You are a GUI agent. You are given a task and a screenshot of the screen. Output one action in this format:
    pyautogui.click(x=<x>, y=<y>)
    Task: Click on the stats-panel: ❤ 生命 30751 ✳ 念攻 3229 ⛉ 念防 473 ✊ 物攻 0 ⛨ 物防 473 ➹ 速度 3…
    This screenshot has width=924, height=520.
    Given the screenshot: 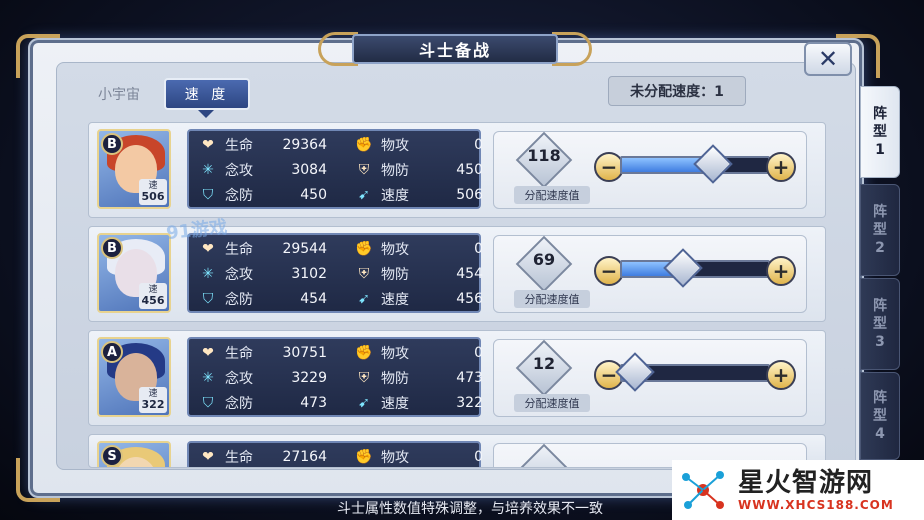 What is the action you would take?
    pyautogui.click(x=335, y=377)
    